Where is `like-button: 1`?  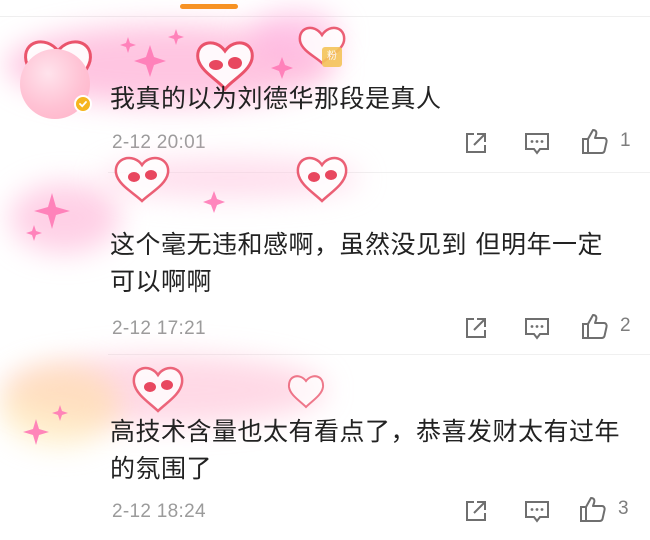 like-button: 1 is located at coordinates (605, 141).